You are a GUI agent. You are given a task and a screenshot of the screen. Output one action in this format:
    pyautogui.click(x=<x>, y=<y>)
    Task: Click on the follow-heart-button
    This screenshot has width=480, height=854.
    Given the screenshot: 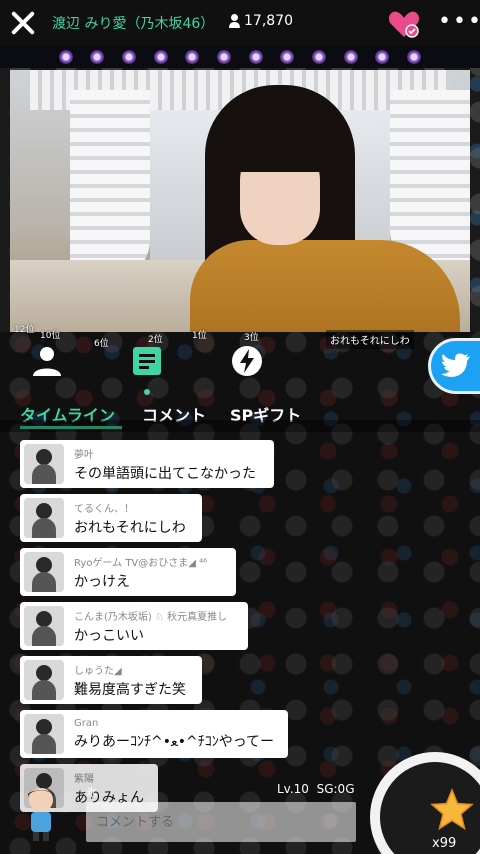 What is the action you would take?
    pyautogui.click(x=404, y=24)
    